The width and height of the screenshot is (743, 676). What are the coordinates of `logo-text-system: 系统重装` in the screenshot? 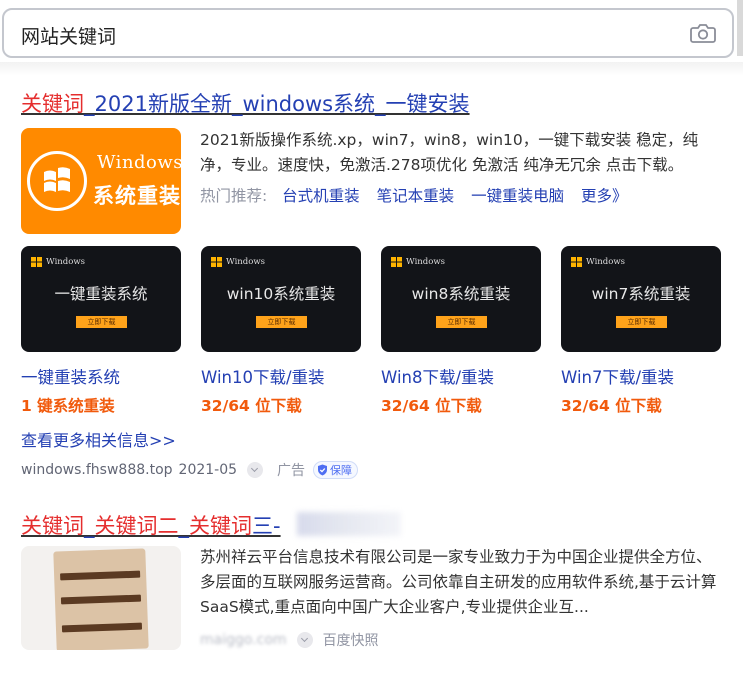 It's located at (137, 195).